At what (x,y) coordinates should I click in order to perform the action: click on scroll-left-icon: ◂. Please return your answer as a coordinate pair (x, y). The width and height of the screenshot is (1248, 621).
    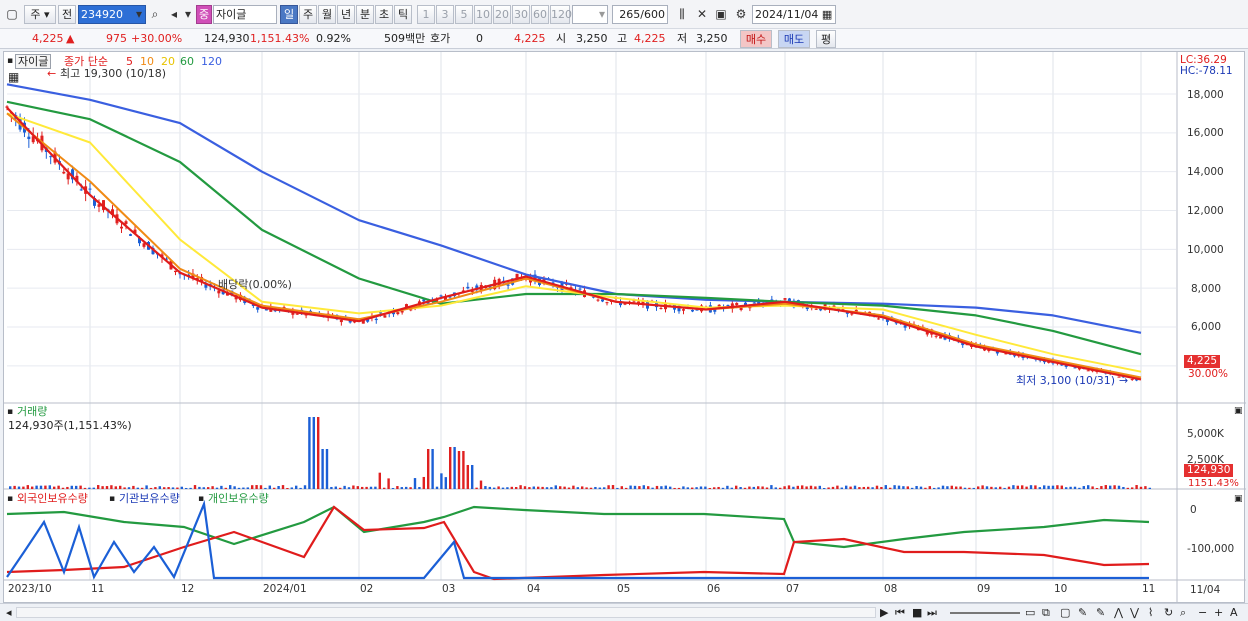
    Looking at the image, I should click on (9, 612).